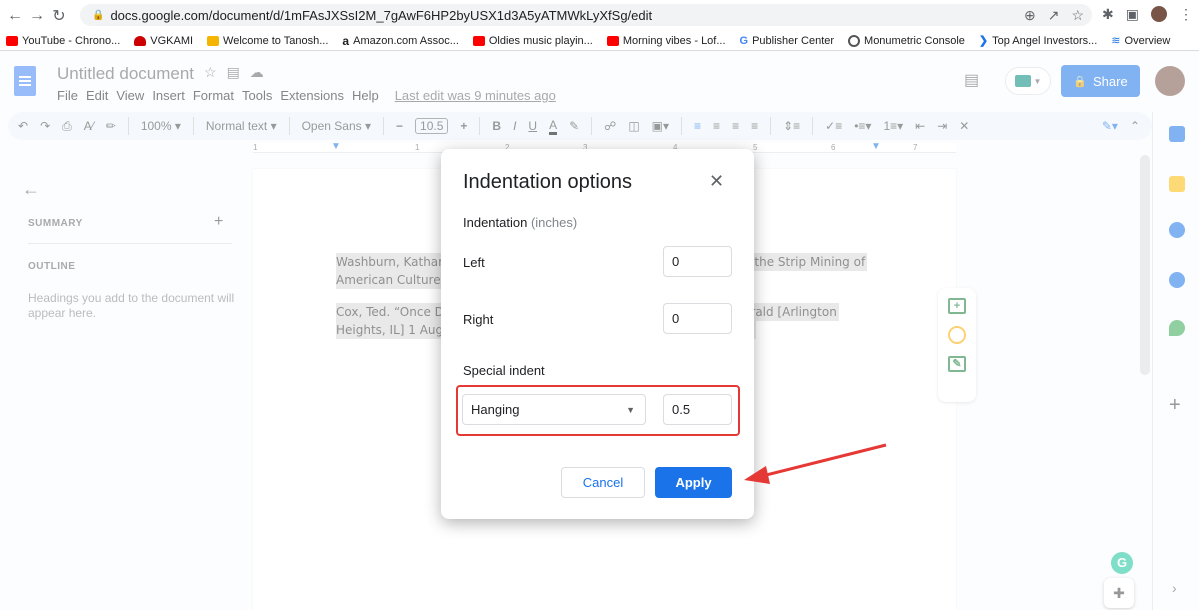 Image resolution: width=1199 pixels, height=610 pixels. I want to click on tanosh-icon, so click(213, 40).